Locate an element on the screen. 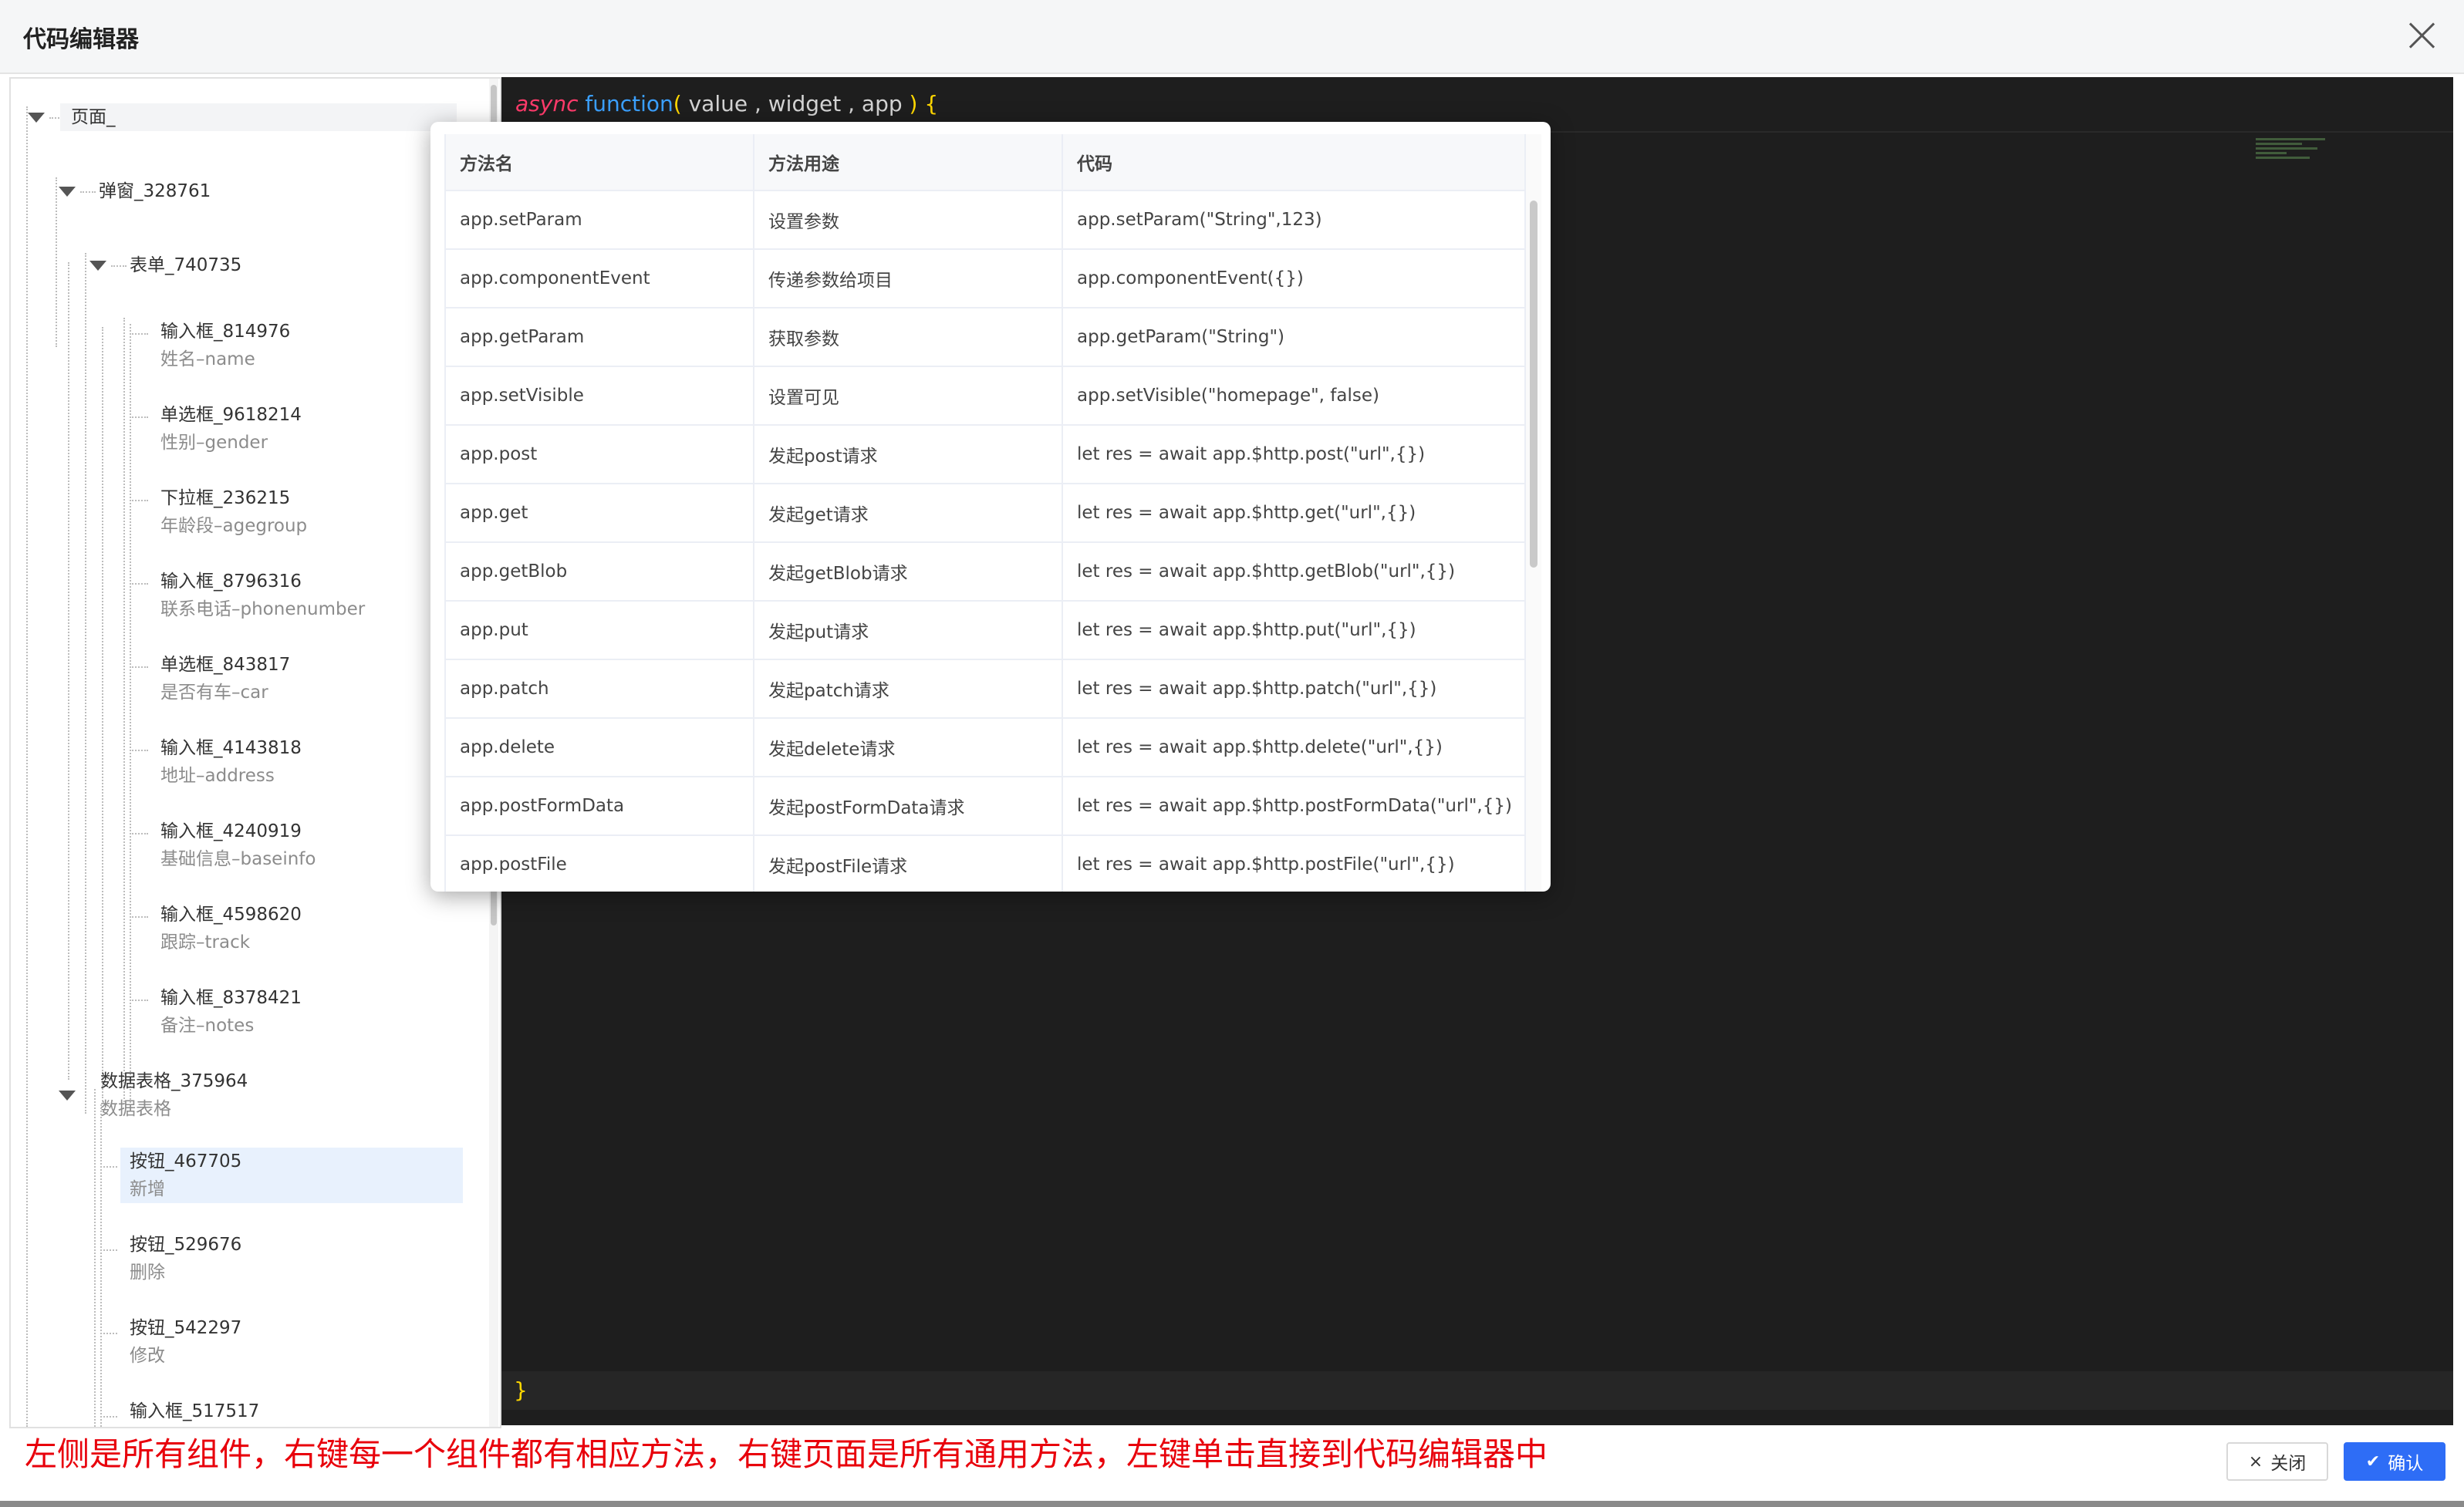 The width and height of the screenshot is (2464, 1507). method-code-cell: app.componentEvent({}) is located at coordinates (1294, 278).